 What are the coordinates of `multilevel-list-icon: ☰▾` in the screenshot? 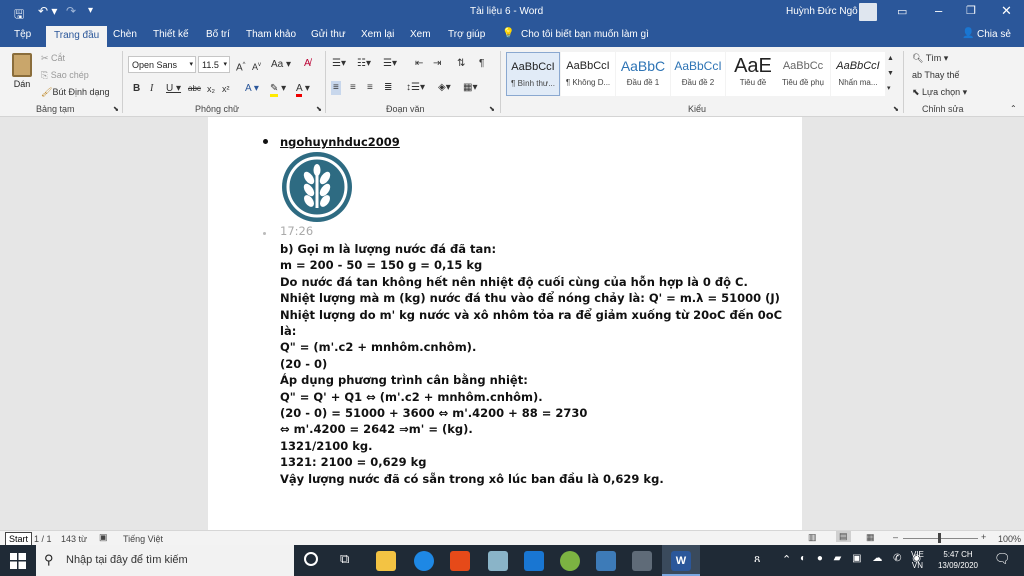 It's located at (390, 64).